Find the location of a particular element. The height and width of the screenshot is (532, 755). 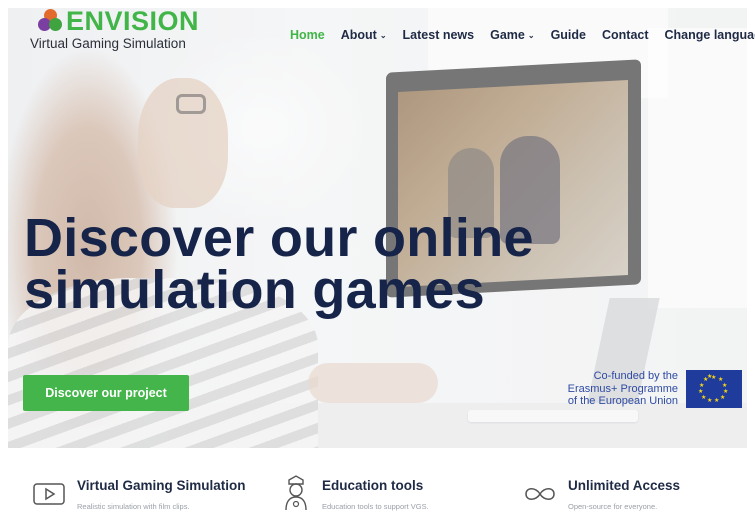

nav-change-language-label: Change language is located at coordinates (709, 35).